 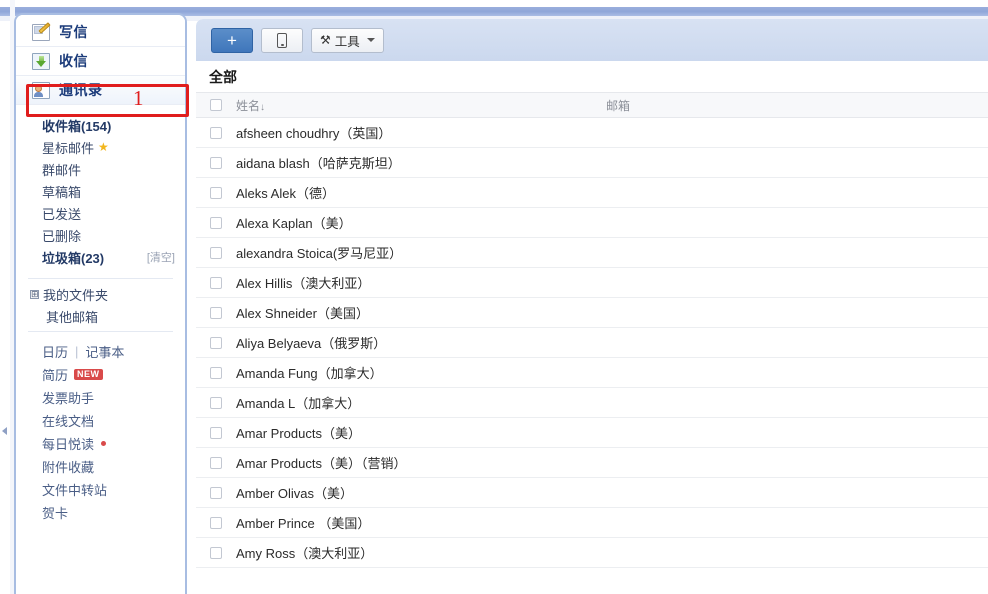 What do you see at coordinates (62, 170) in the screenshot?
I see `folder-group-mail-label: 群邮件` at bounding box center [62, 170].